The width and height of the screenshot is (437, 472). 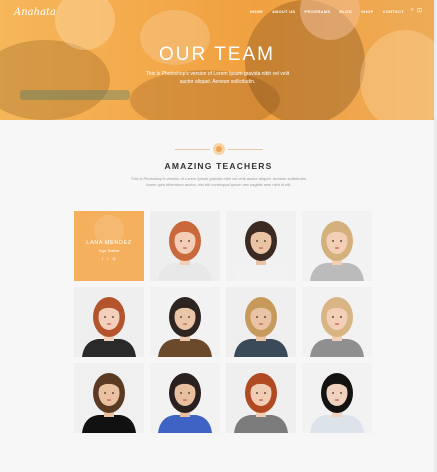 I want to click on instagram-icon: ◎, so click(x=114, y=258).